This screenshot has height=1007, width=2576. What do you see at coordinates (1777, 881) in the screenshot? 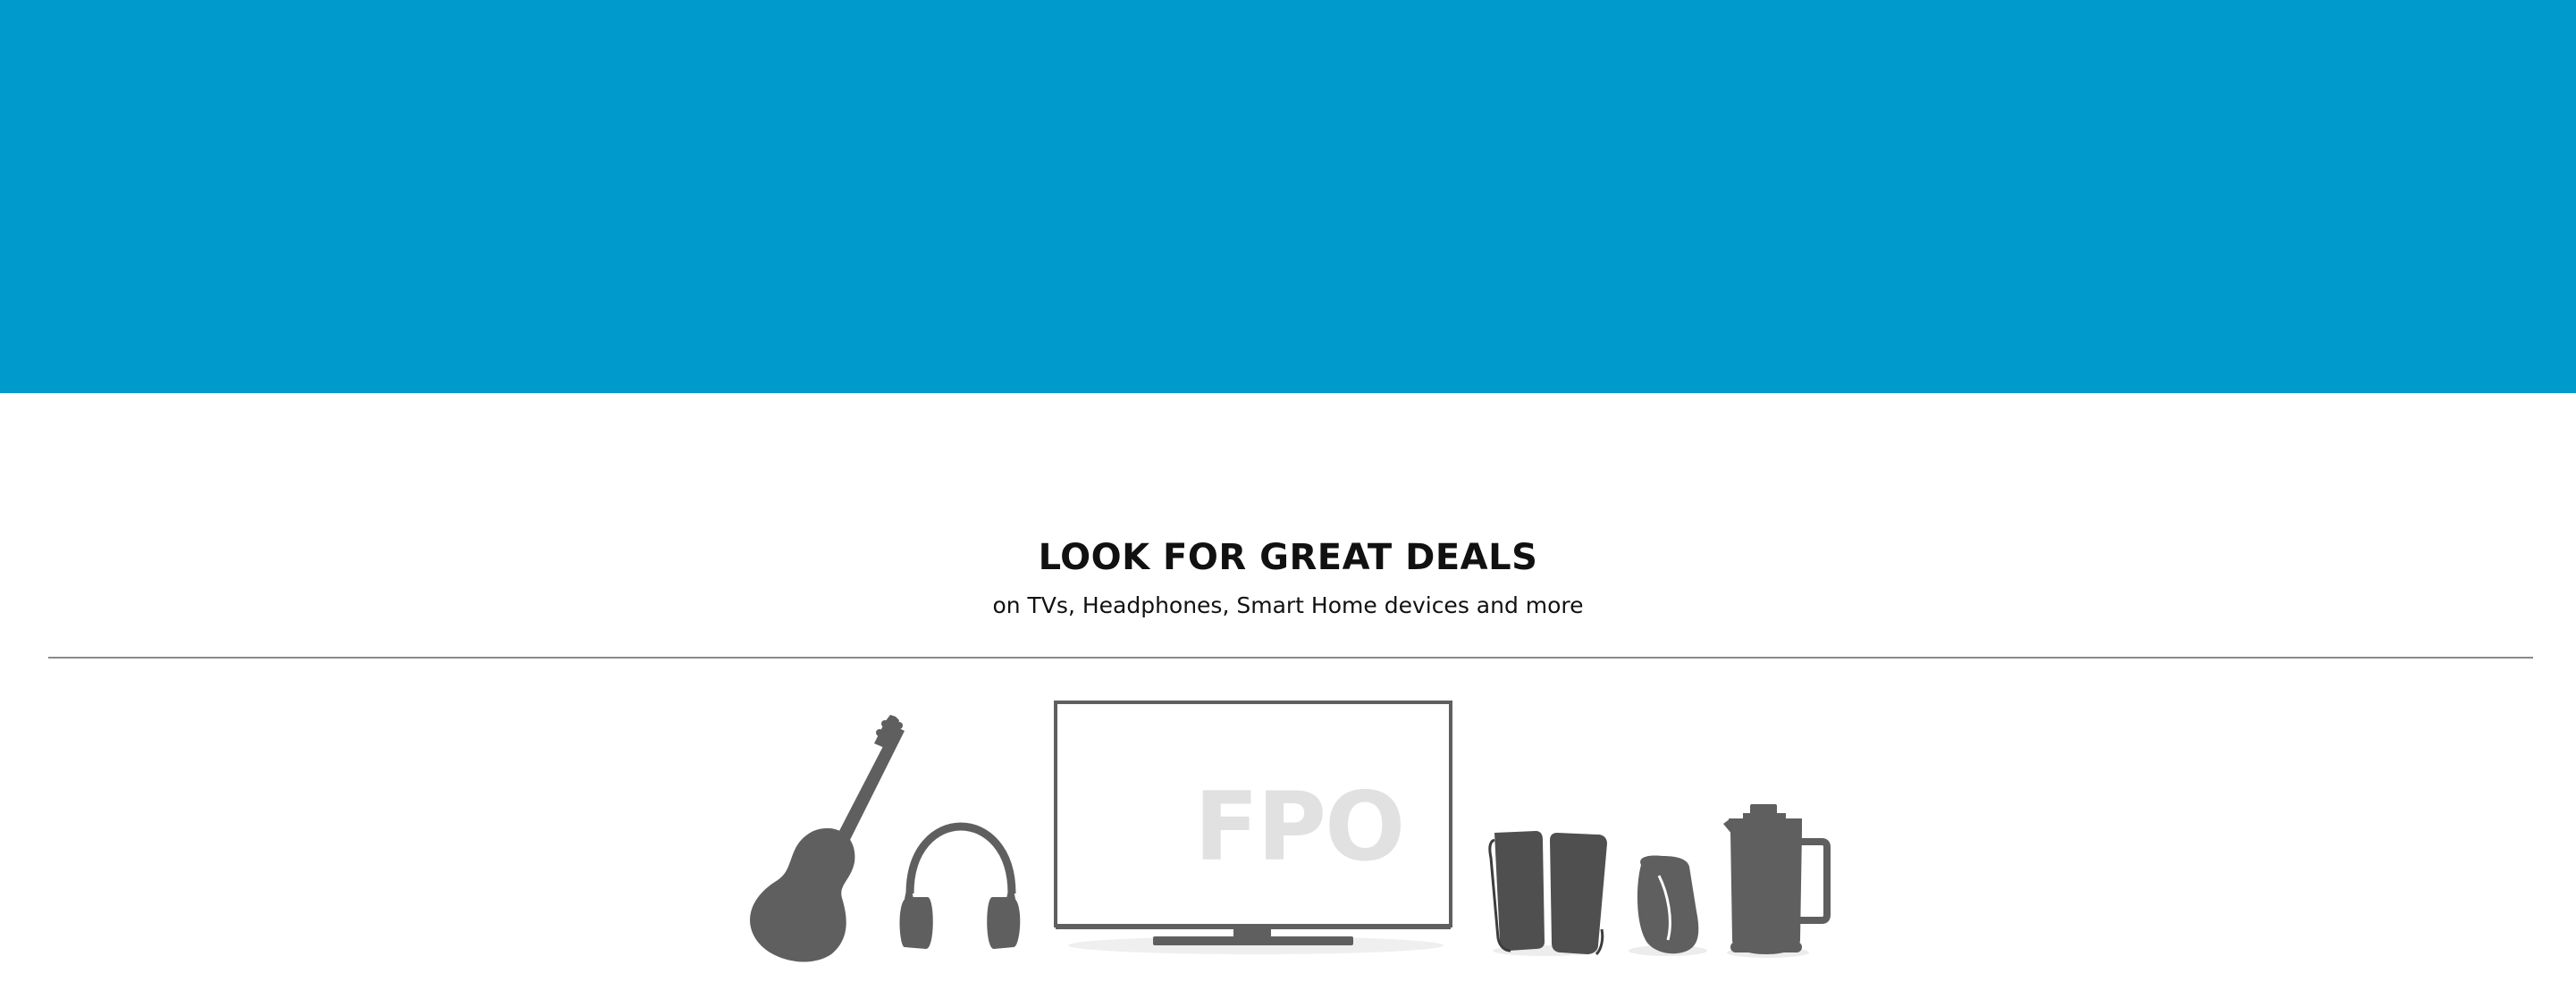
I see `french-press-icon` at bounding box center [1777, 881].